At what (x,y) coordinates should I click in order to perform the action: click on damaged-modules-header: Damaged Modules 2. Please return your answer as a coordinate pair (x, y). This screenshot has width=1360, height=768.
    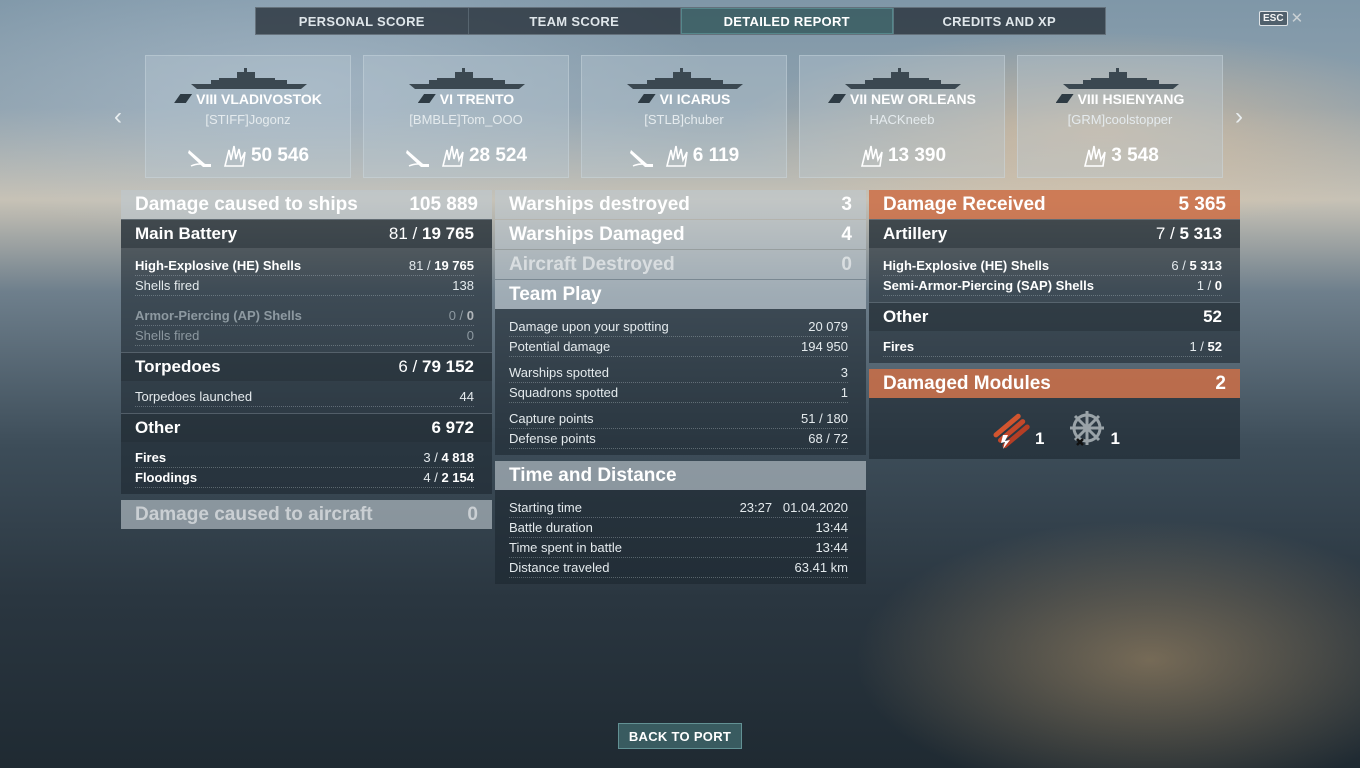
    Looking at the image, I should click on (1054, 383).